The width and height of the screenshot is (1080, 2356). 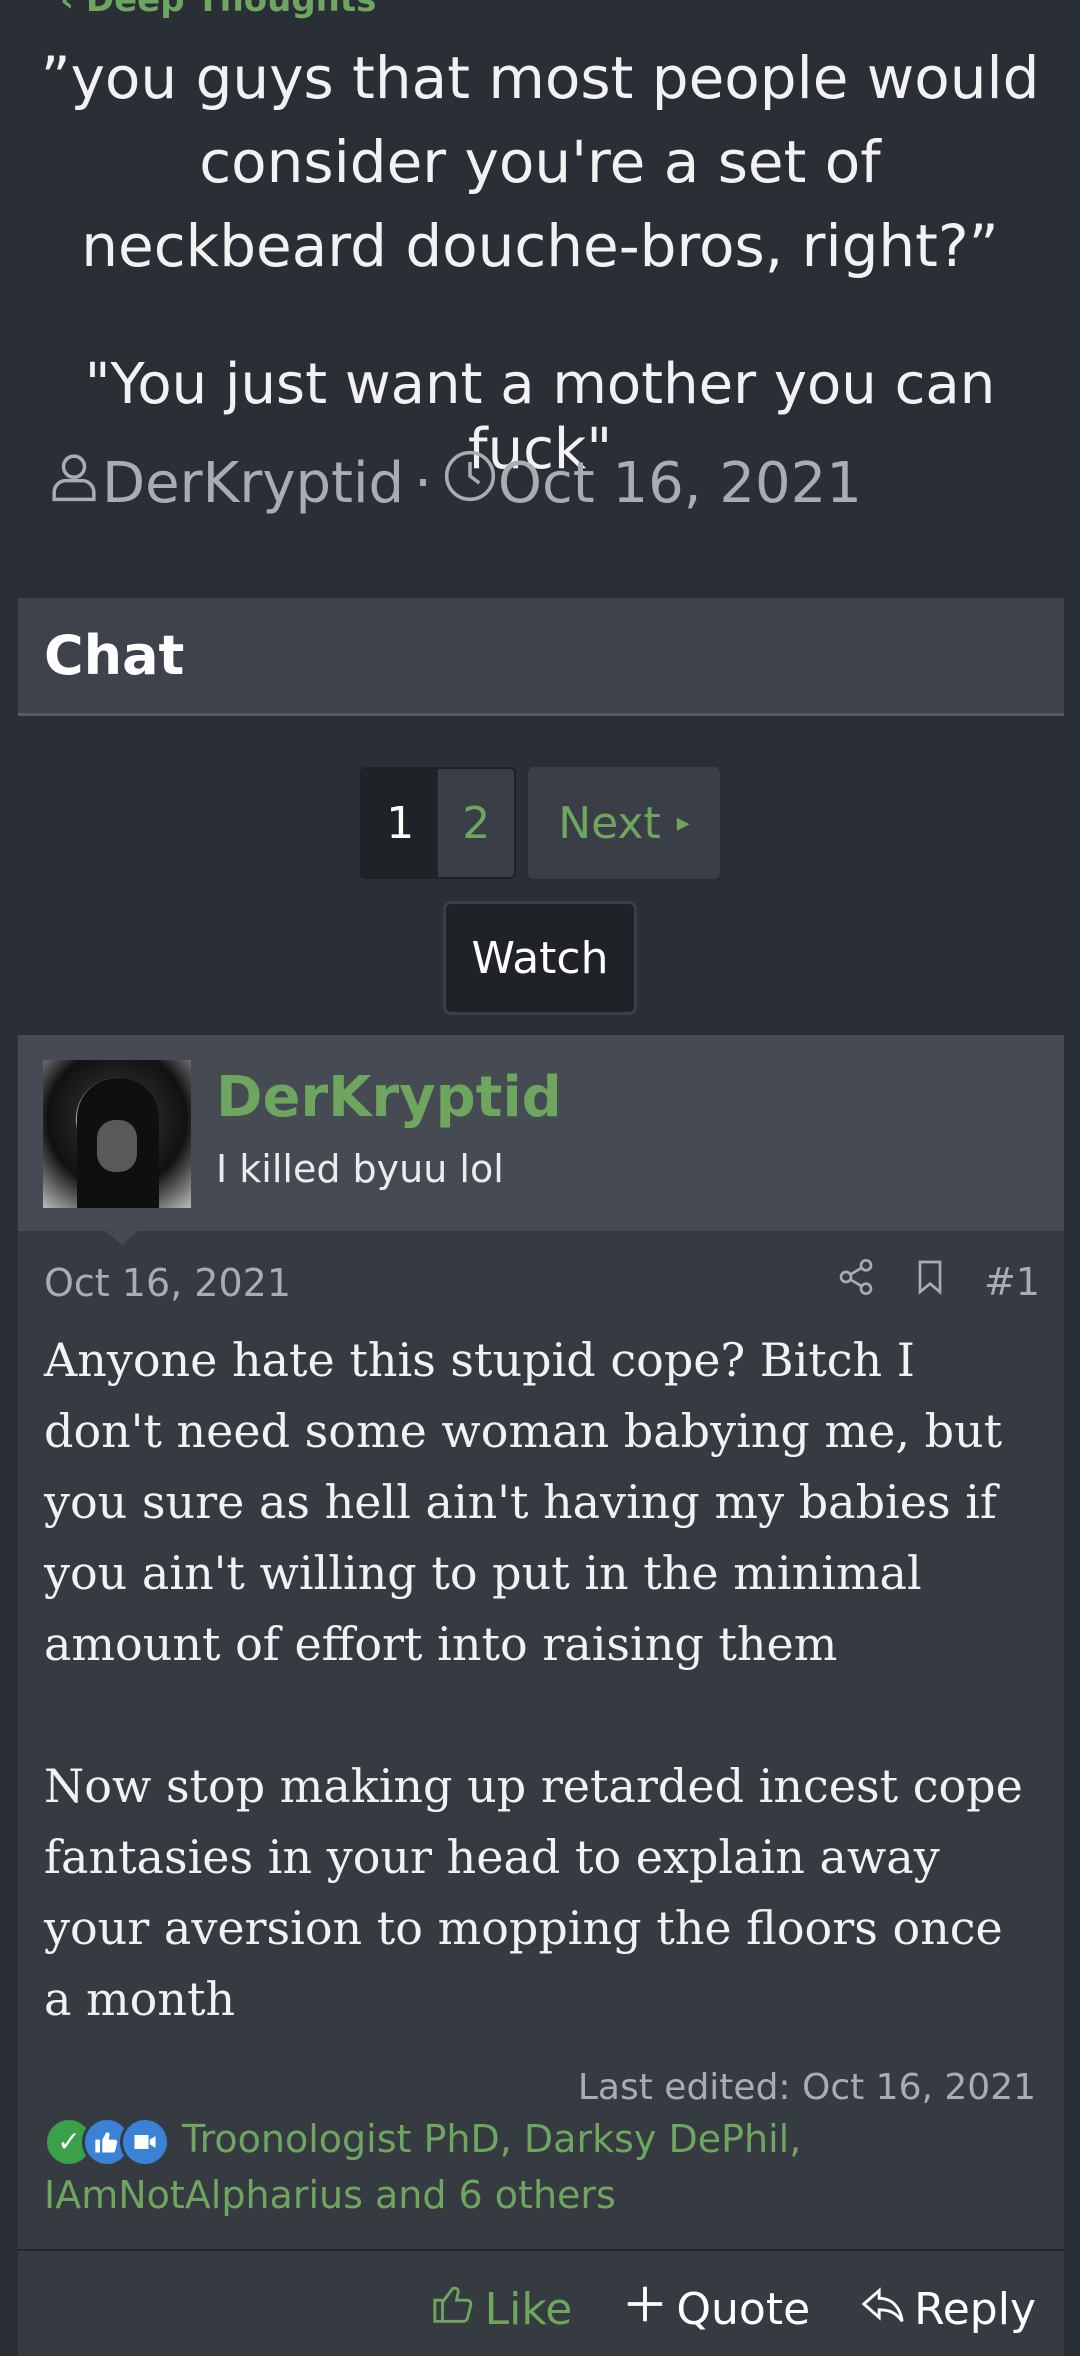 I want to click on user-title: I killed byuu lol, so click(x=360, y=1169).